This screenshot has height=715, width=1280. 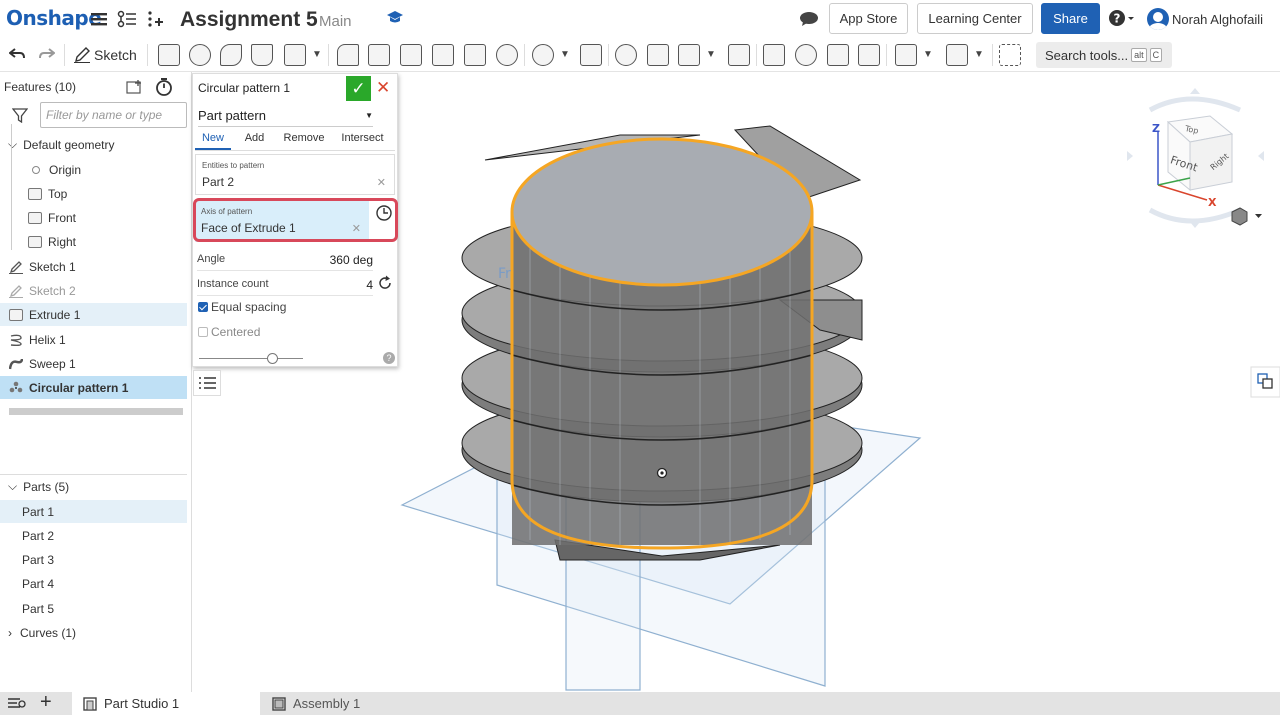 I want to click on delete-part-tool-icon, so click(x=739, y=55).